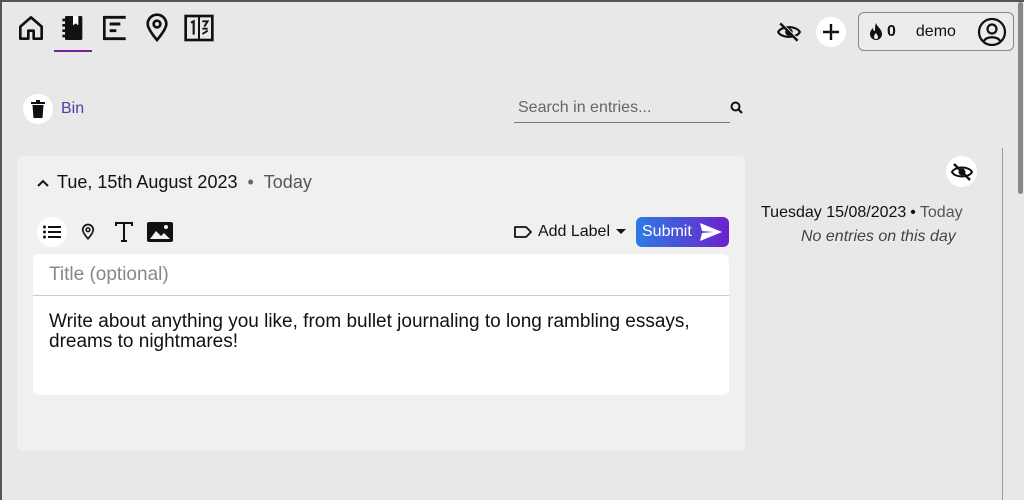 The image size is (1024, 500). I want to click on streak-counter: 0, so click(881, 32).